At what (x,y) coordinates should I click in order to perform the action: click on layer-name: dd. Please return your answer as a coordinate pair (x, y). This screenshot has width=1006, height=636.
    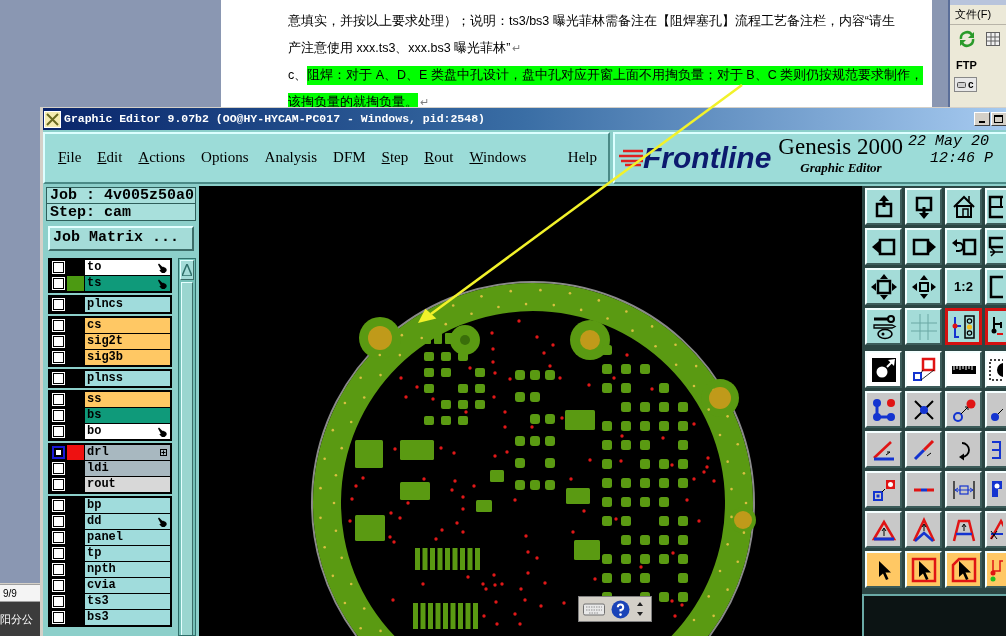
    Looking at the image, I should click on (127, 521).